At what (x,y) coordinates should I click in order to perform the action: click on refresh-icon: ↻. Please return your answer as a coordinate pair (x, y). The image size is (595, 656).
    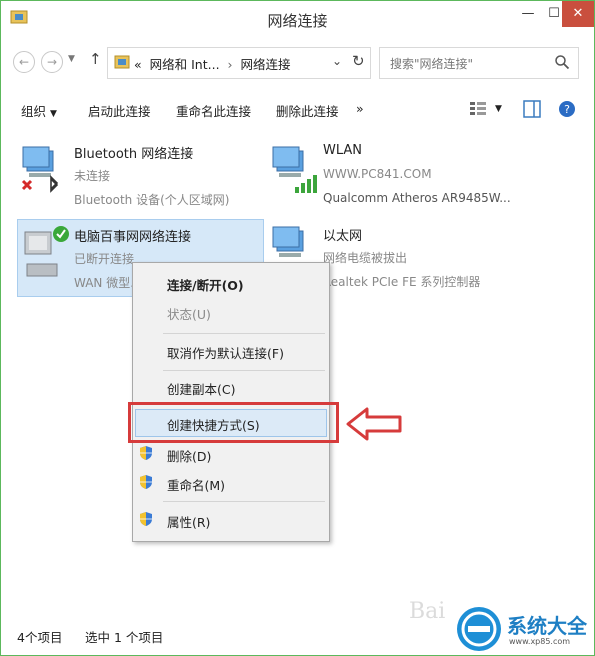
    Looking at the image, I should click on (358, 61).